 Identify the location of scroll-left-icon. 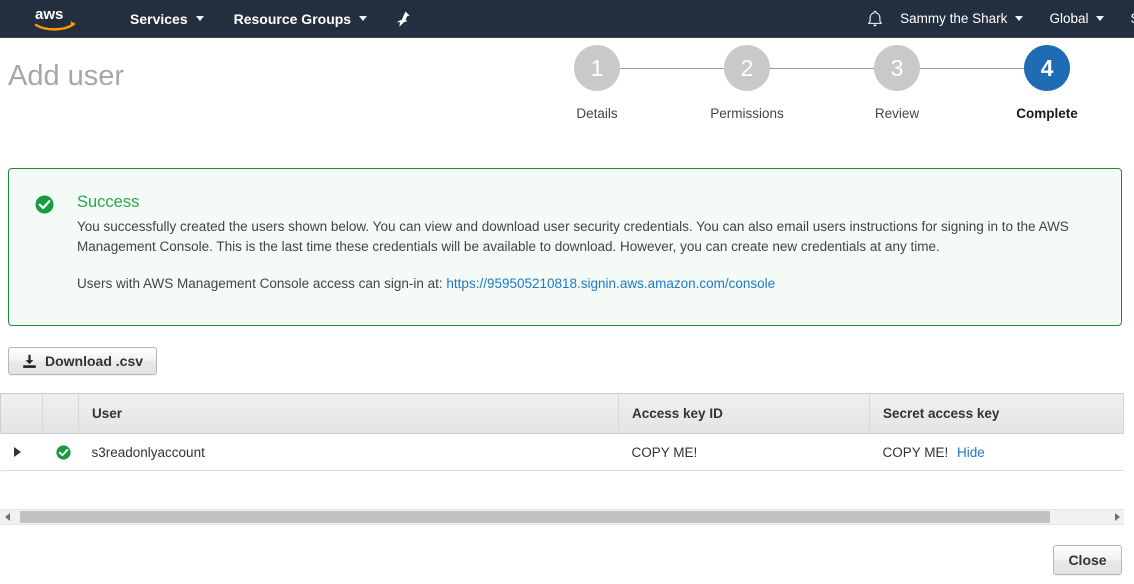
(7, 517).